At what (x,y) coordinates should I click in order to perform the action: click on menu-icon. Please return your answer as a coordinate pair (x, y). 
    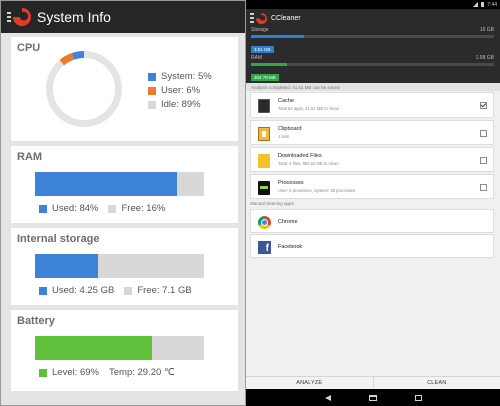
    Looking at the image, I should click on (252, 18).